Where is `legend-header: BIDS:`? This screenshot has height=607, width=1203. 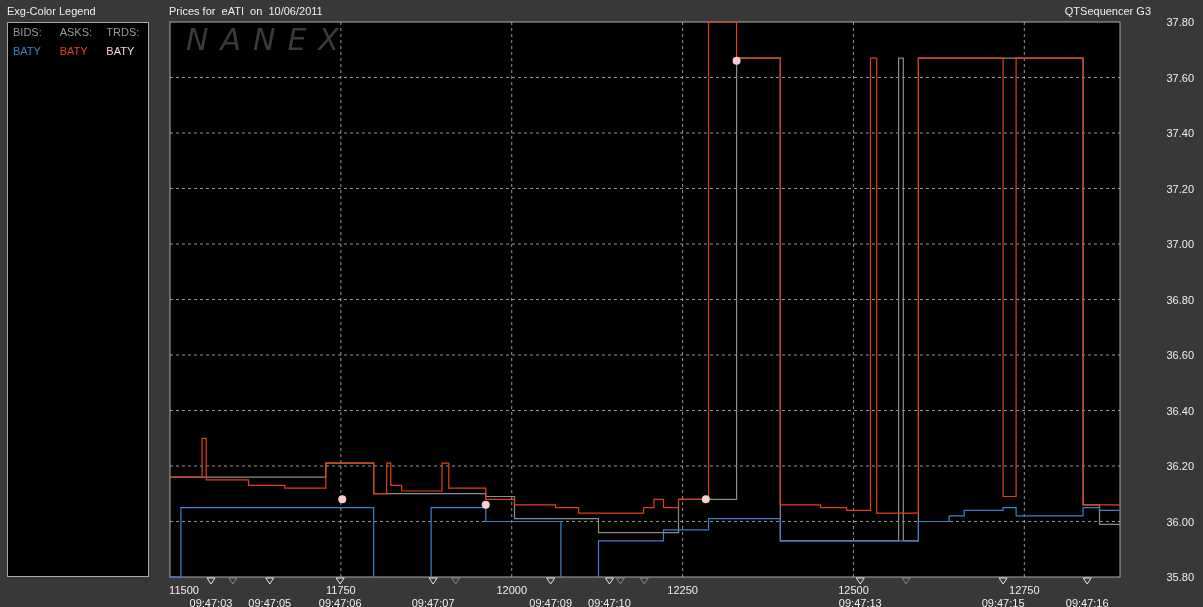 legend-header: BIDS: is located at coordinates (28, 32).